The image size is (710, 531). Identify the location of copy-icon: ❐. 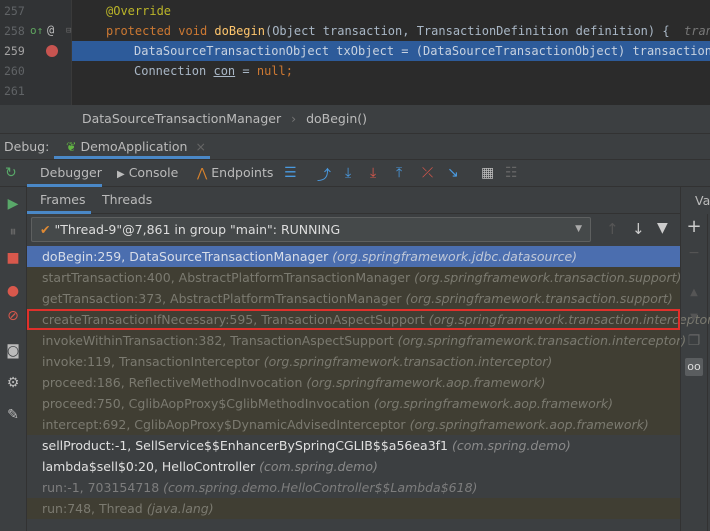
(694, 341).